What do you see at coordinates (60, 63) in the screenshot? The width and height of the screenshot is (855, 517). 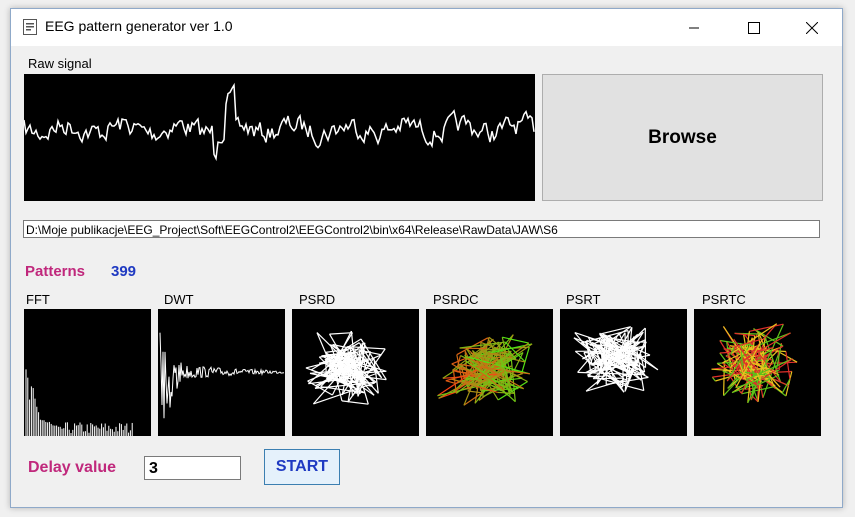 I see `raw-signal-label: Raw signal` at bounding box center [60, 63].